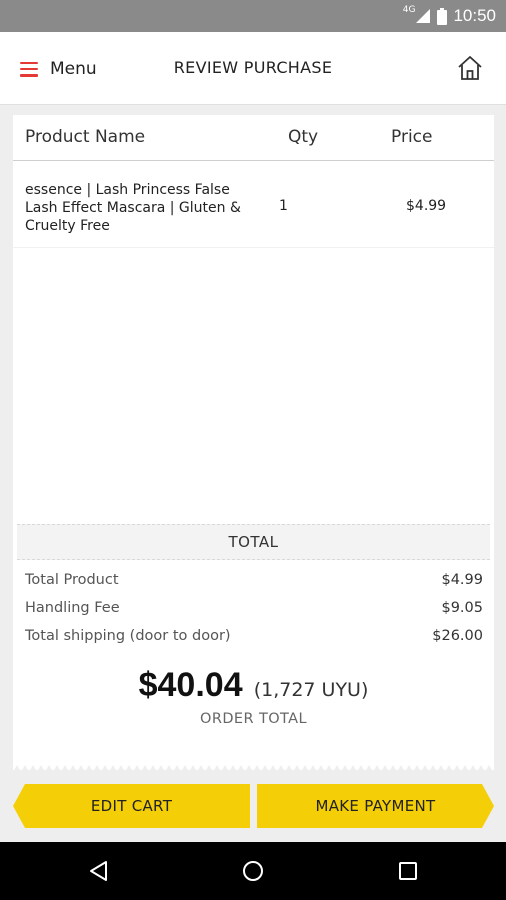  What do you see at coordinates (254, 642) in the screenshot?
I see `shipping-line: Total shipping (door to door) $26.00` at bounding box center [254, 642].